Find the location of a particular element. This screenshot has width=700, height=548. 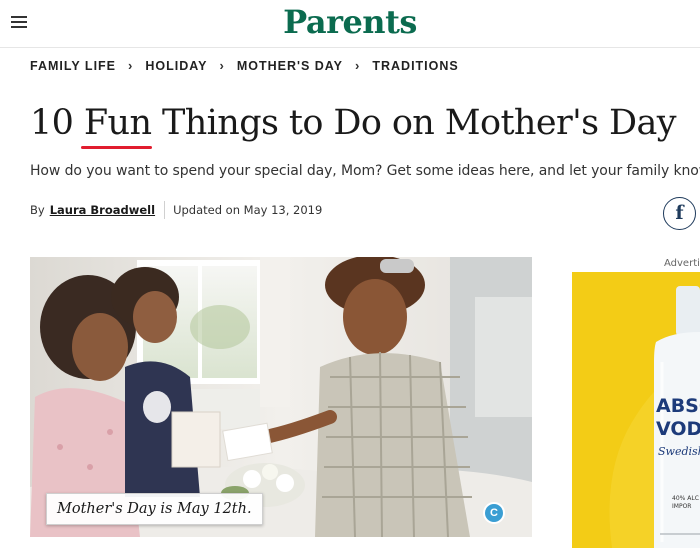

ad-brand-line2: VOD is located at coordinates (678, 429).